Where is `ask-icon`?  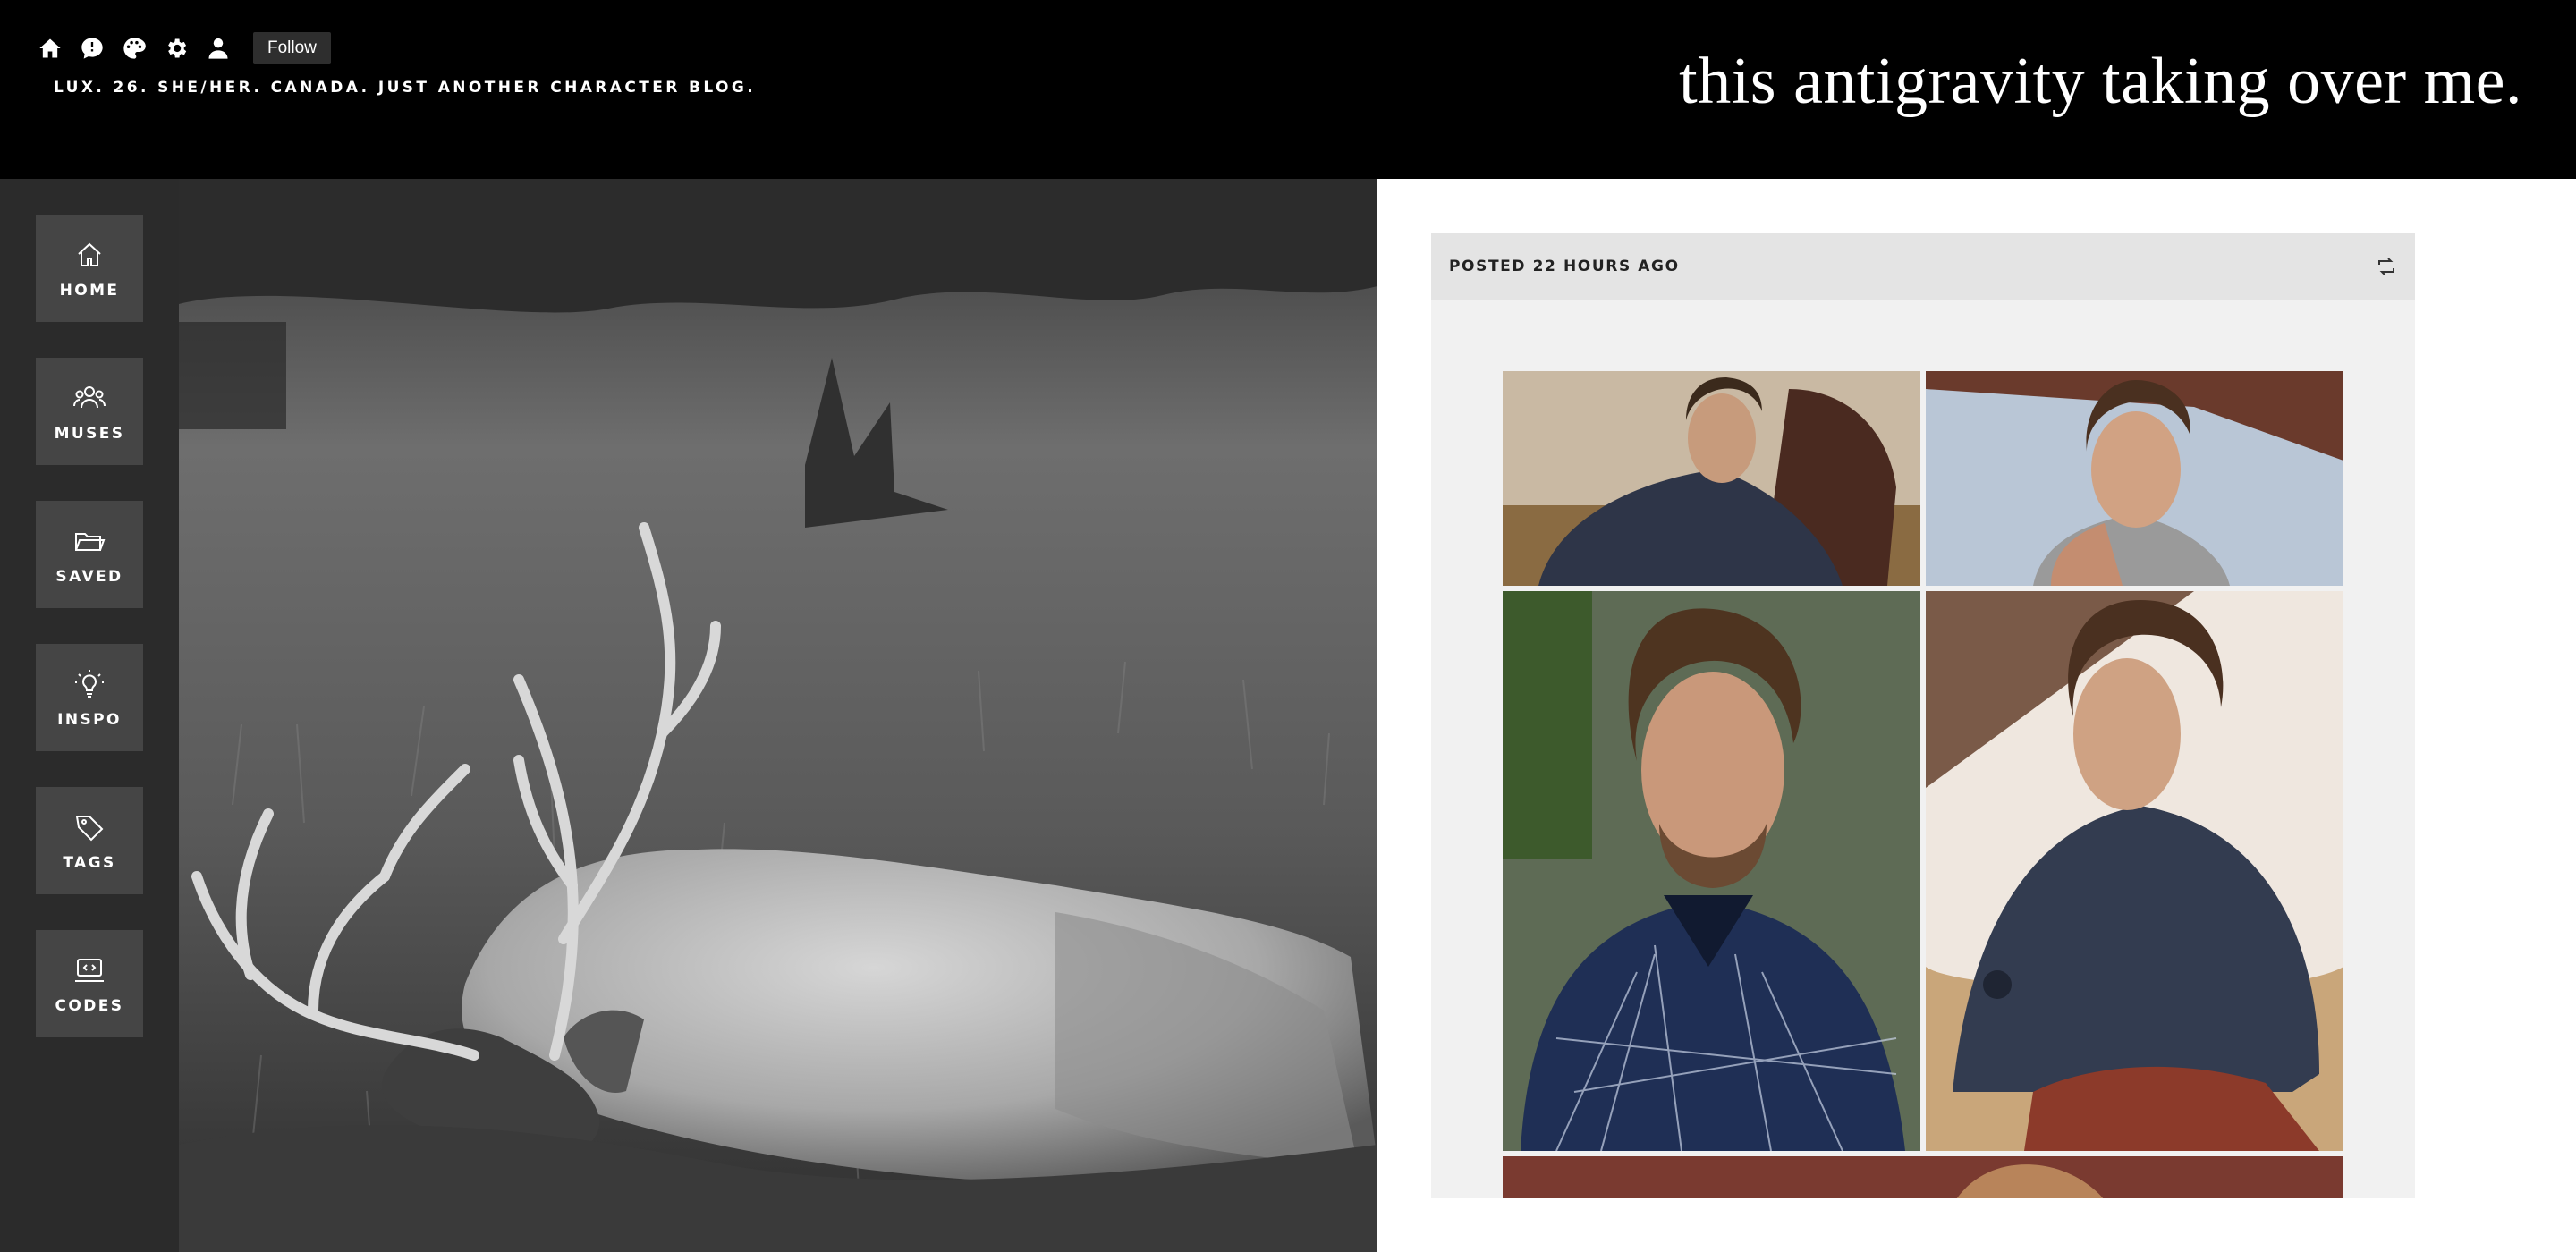 ask-icon is located at coordinates (92, 48).